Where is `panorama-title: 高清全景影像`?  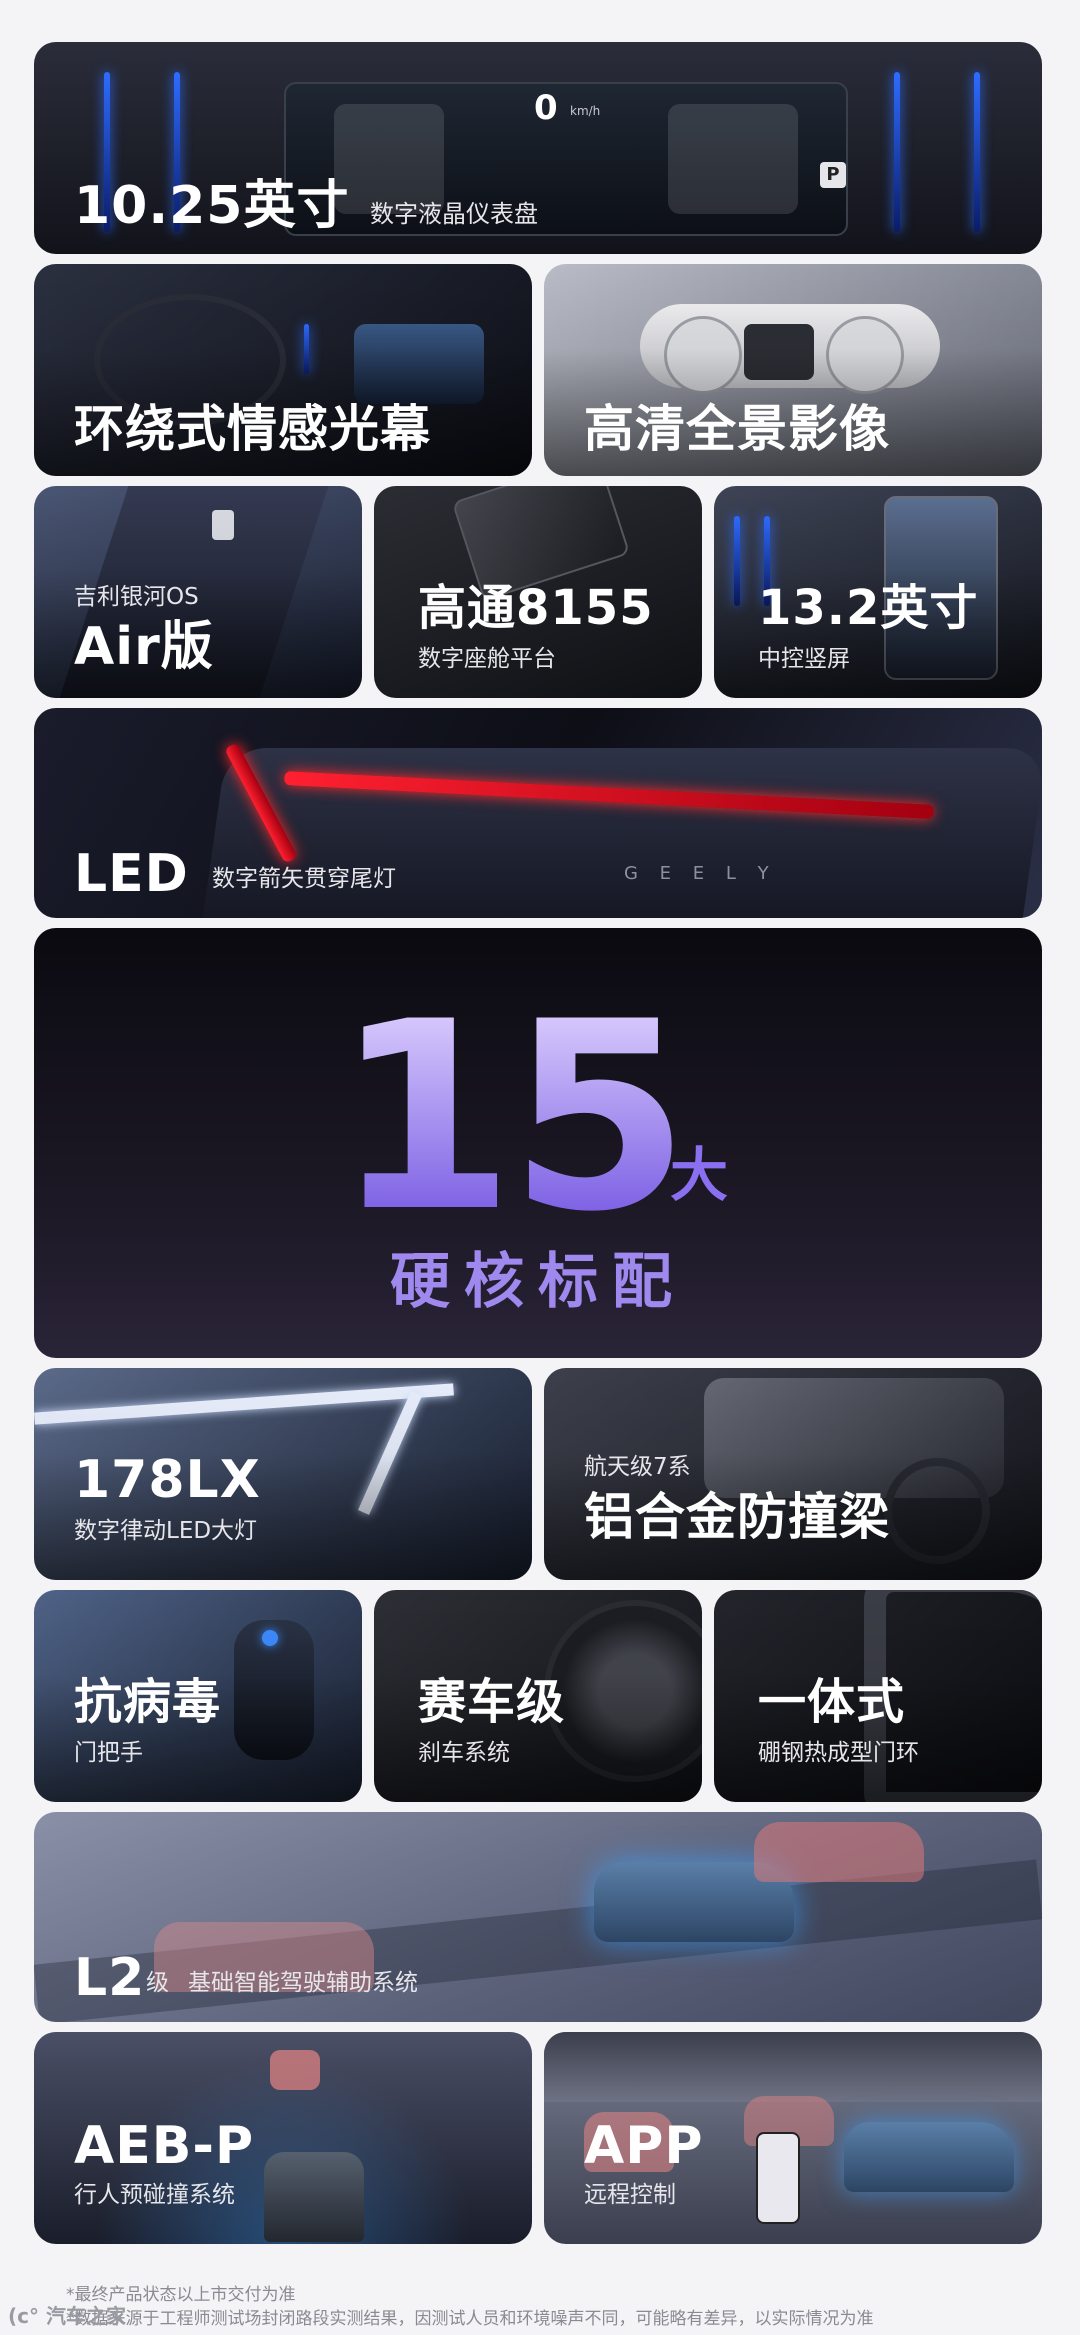 panorama-title: 高清全景影像 is located at coordinates (737, 429).